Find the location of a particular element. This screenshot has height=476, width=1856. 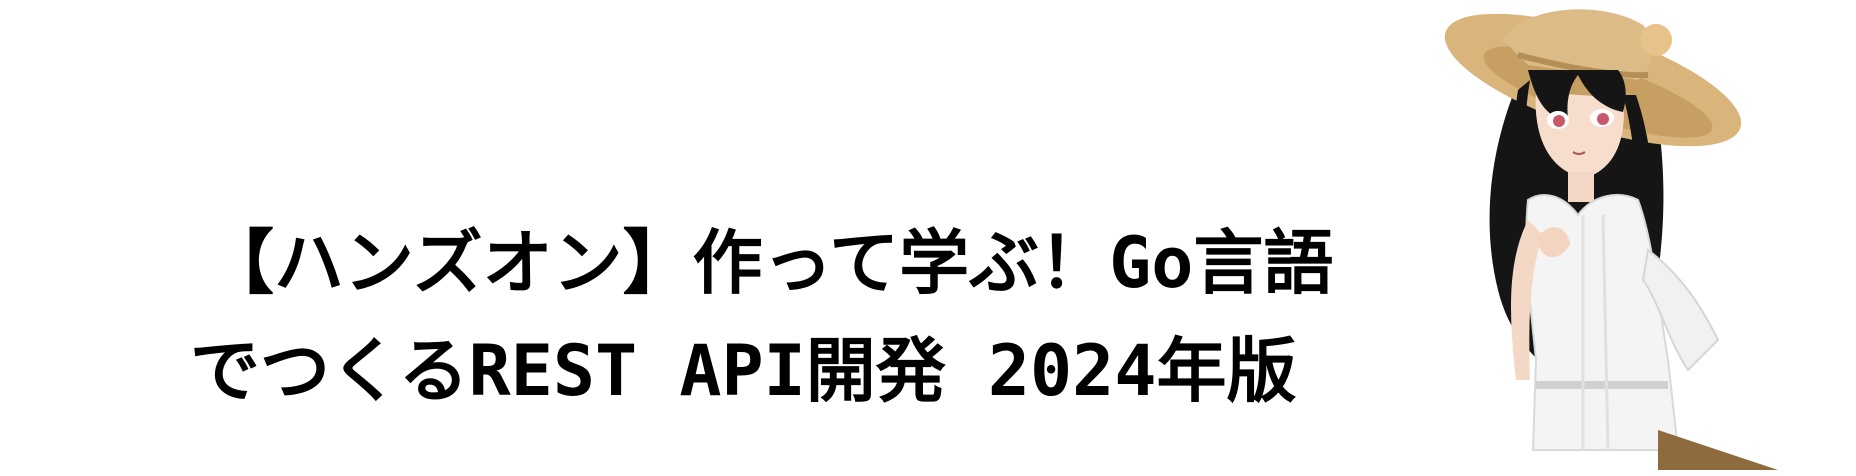

iris-right is located at coordinates (1603, 119).